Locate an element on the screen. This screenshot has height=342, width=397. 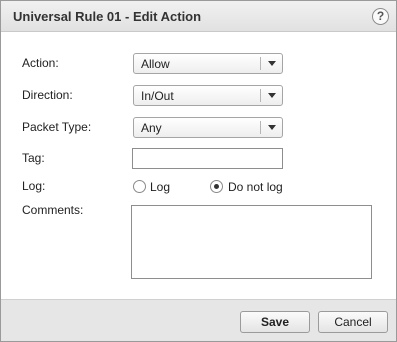
action-label: Action: is located at coordinates (40, 63).